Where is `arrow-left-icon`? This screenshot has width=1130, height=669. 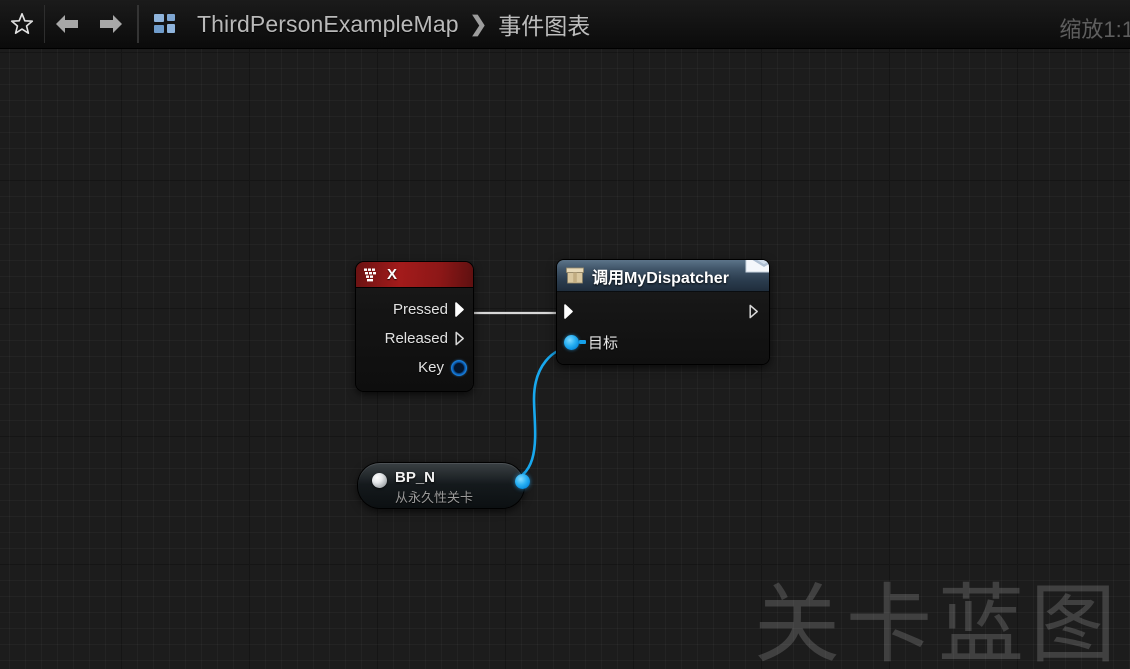
arrow-left-icon is located at coordinates (67, 24).